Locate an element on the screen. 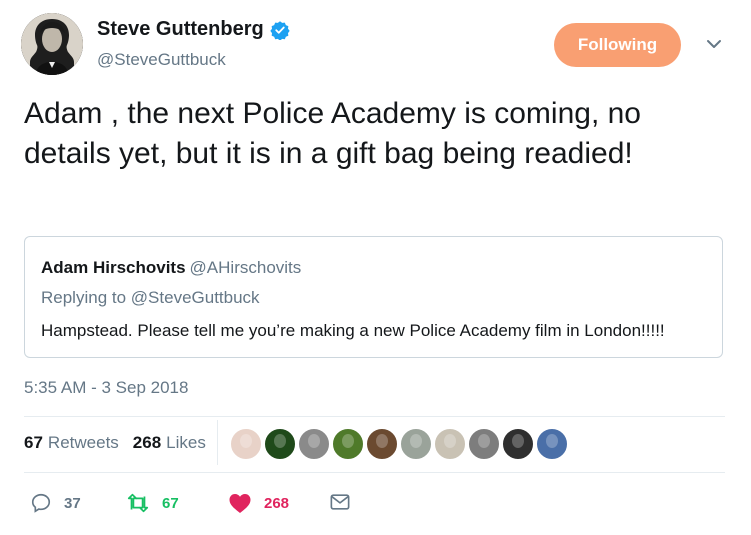 The image size is (751, 535). retweets-label: Retweets is located at coordinates (83, 442).